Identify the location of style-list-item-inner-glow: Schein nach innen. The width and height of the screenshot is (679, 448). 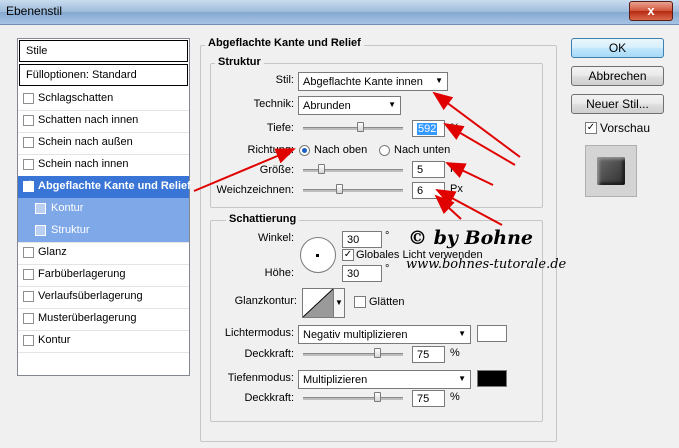
(103, 165).